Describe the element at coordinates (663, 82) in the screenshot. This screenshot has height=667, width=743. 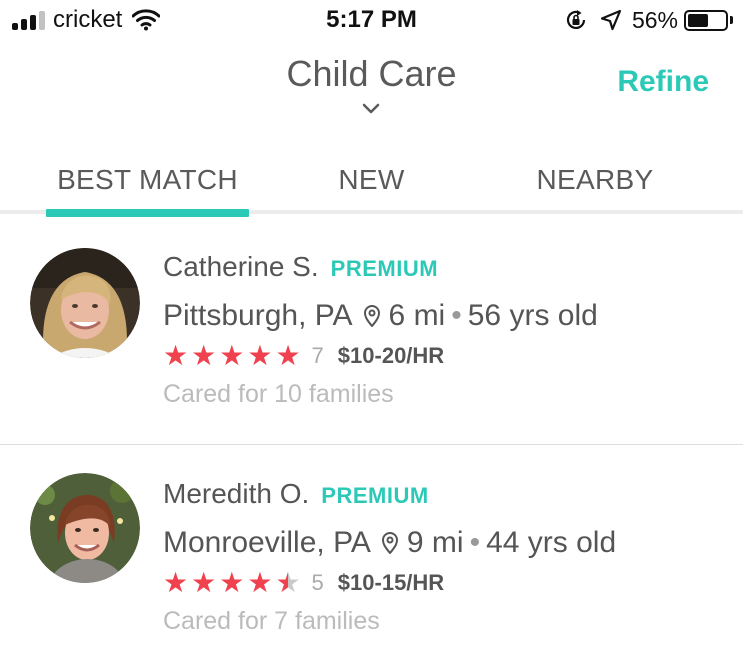
I see `refine-button: Refine` at that location.